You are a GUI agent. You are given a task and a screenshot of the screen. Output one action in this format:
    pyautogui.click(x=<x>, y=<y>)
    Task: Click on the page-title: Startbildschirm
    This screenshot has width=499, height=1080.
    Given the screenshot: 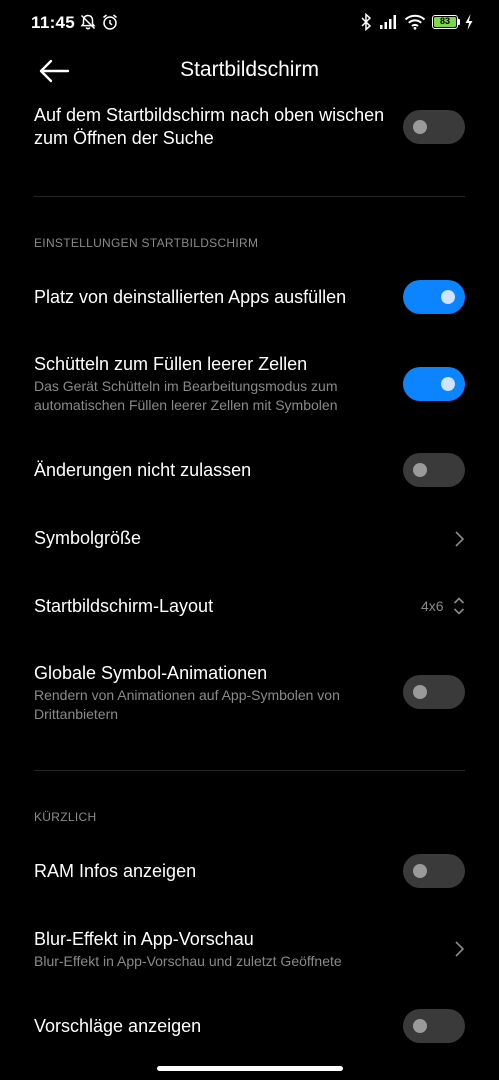 What is the action you would take?
    pyautogui.click(x=249, y=69)
    